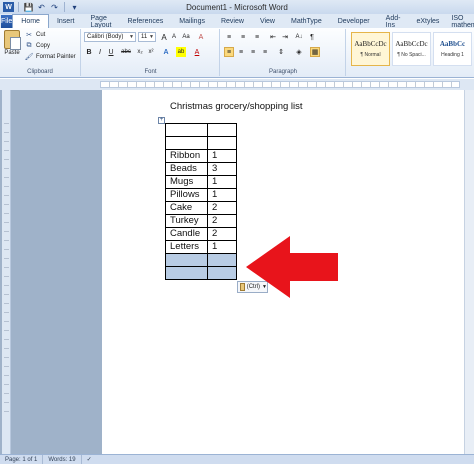  I want to click on shrink-font-button: A, so click(174, 37).